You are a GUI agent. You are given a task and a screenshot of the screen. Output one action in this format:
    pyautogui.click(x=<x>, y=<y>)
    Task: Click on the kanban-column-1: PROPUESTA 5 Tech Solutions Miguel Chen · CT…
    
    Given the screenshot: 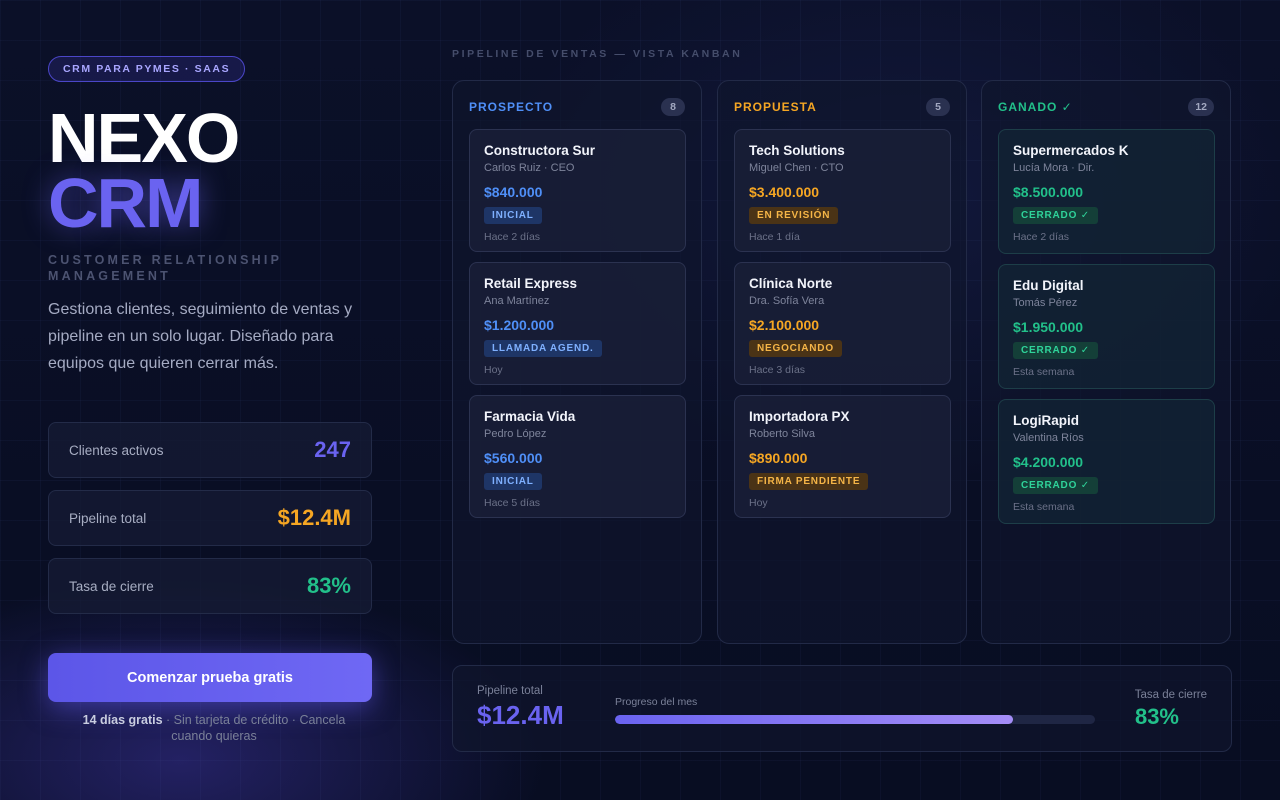 What is the action you would take?
    pyautogui.click(x=842, y=362)
    